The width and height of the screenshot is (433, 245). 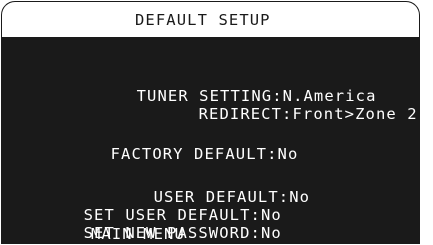 I want to click on redirect-label: REDIRECT:, so click(x=245, y=114).